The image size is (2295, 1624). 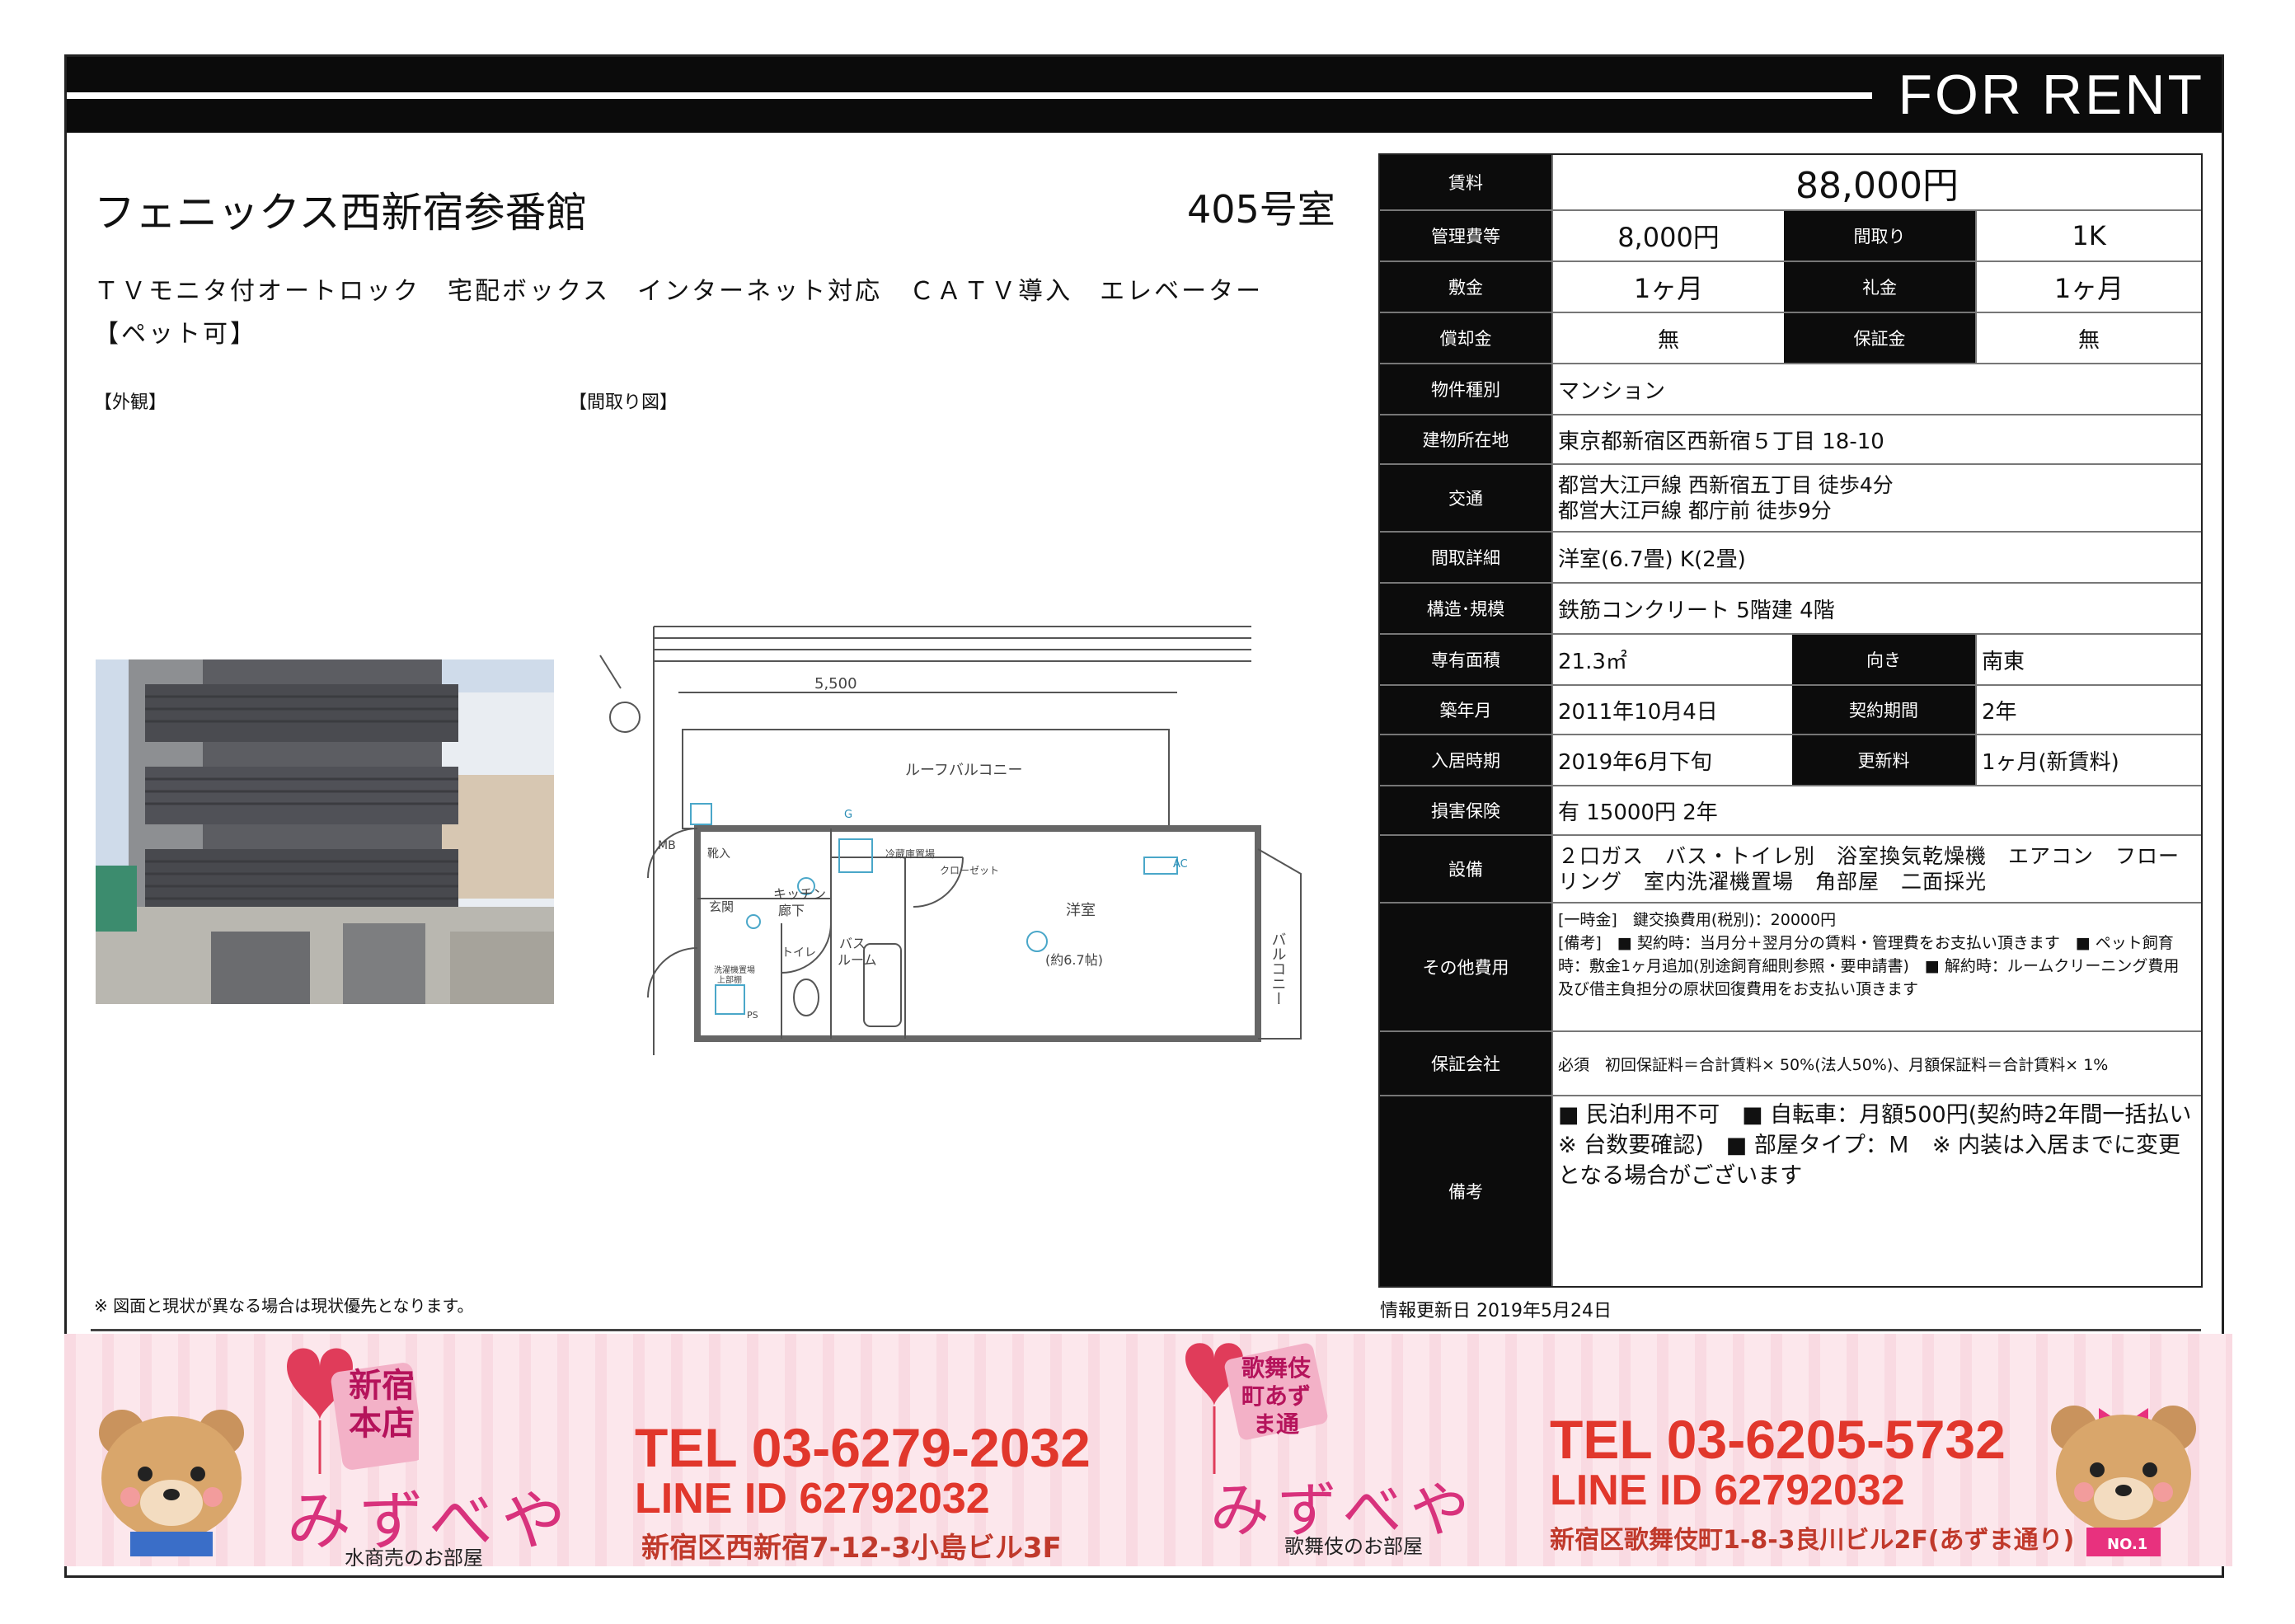 I want to click on value-deposit: 1ヶ月, so click(x=1667, y=287).